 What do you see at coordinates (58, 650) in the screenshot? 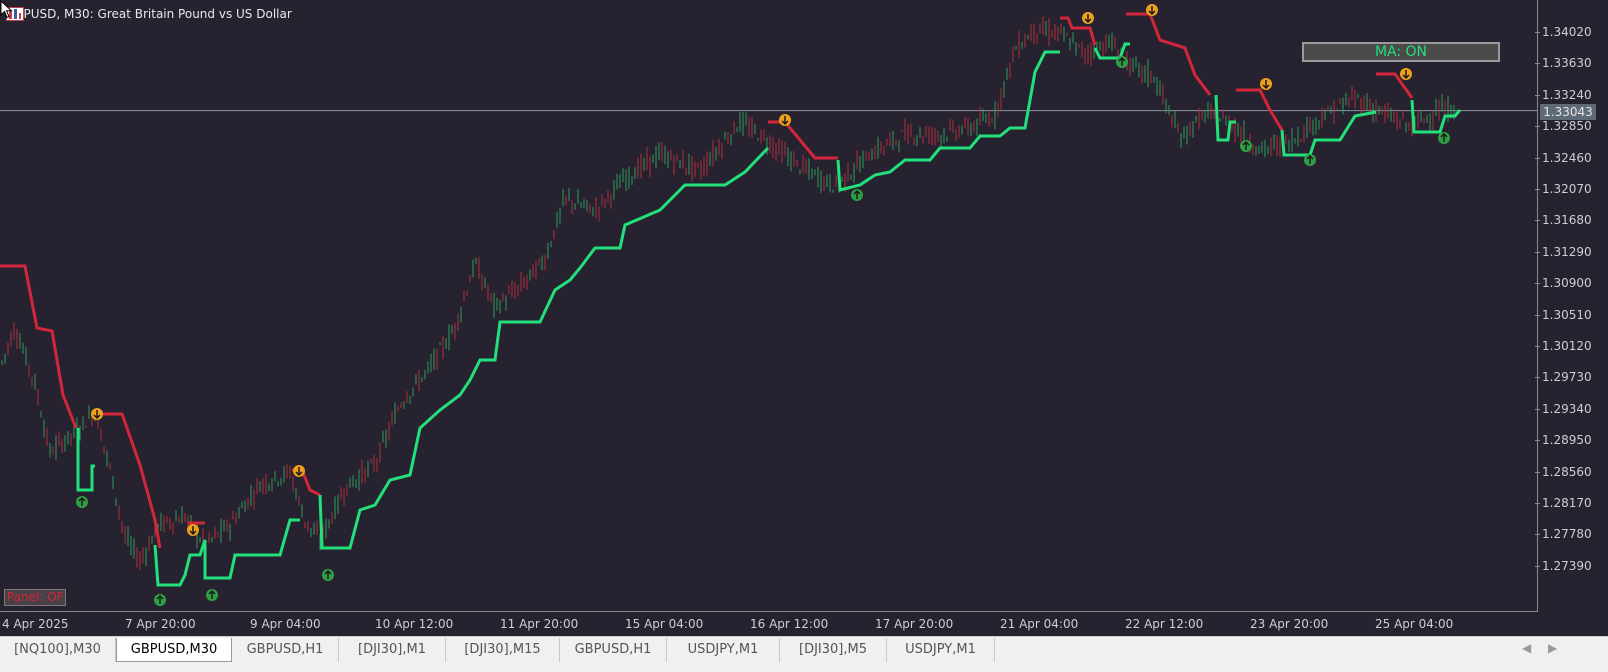
I see `tab-nq100-m30: [NQ100],M30` at bounding box center [58, 650].